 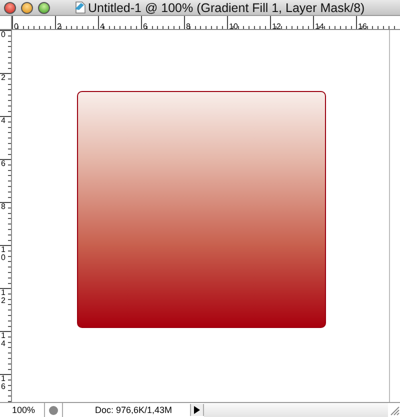 What do you see at coordinates (27, 8) in the screenshot?
I see `minimize-button` at bounding box center [27, 8].